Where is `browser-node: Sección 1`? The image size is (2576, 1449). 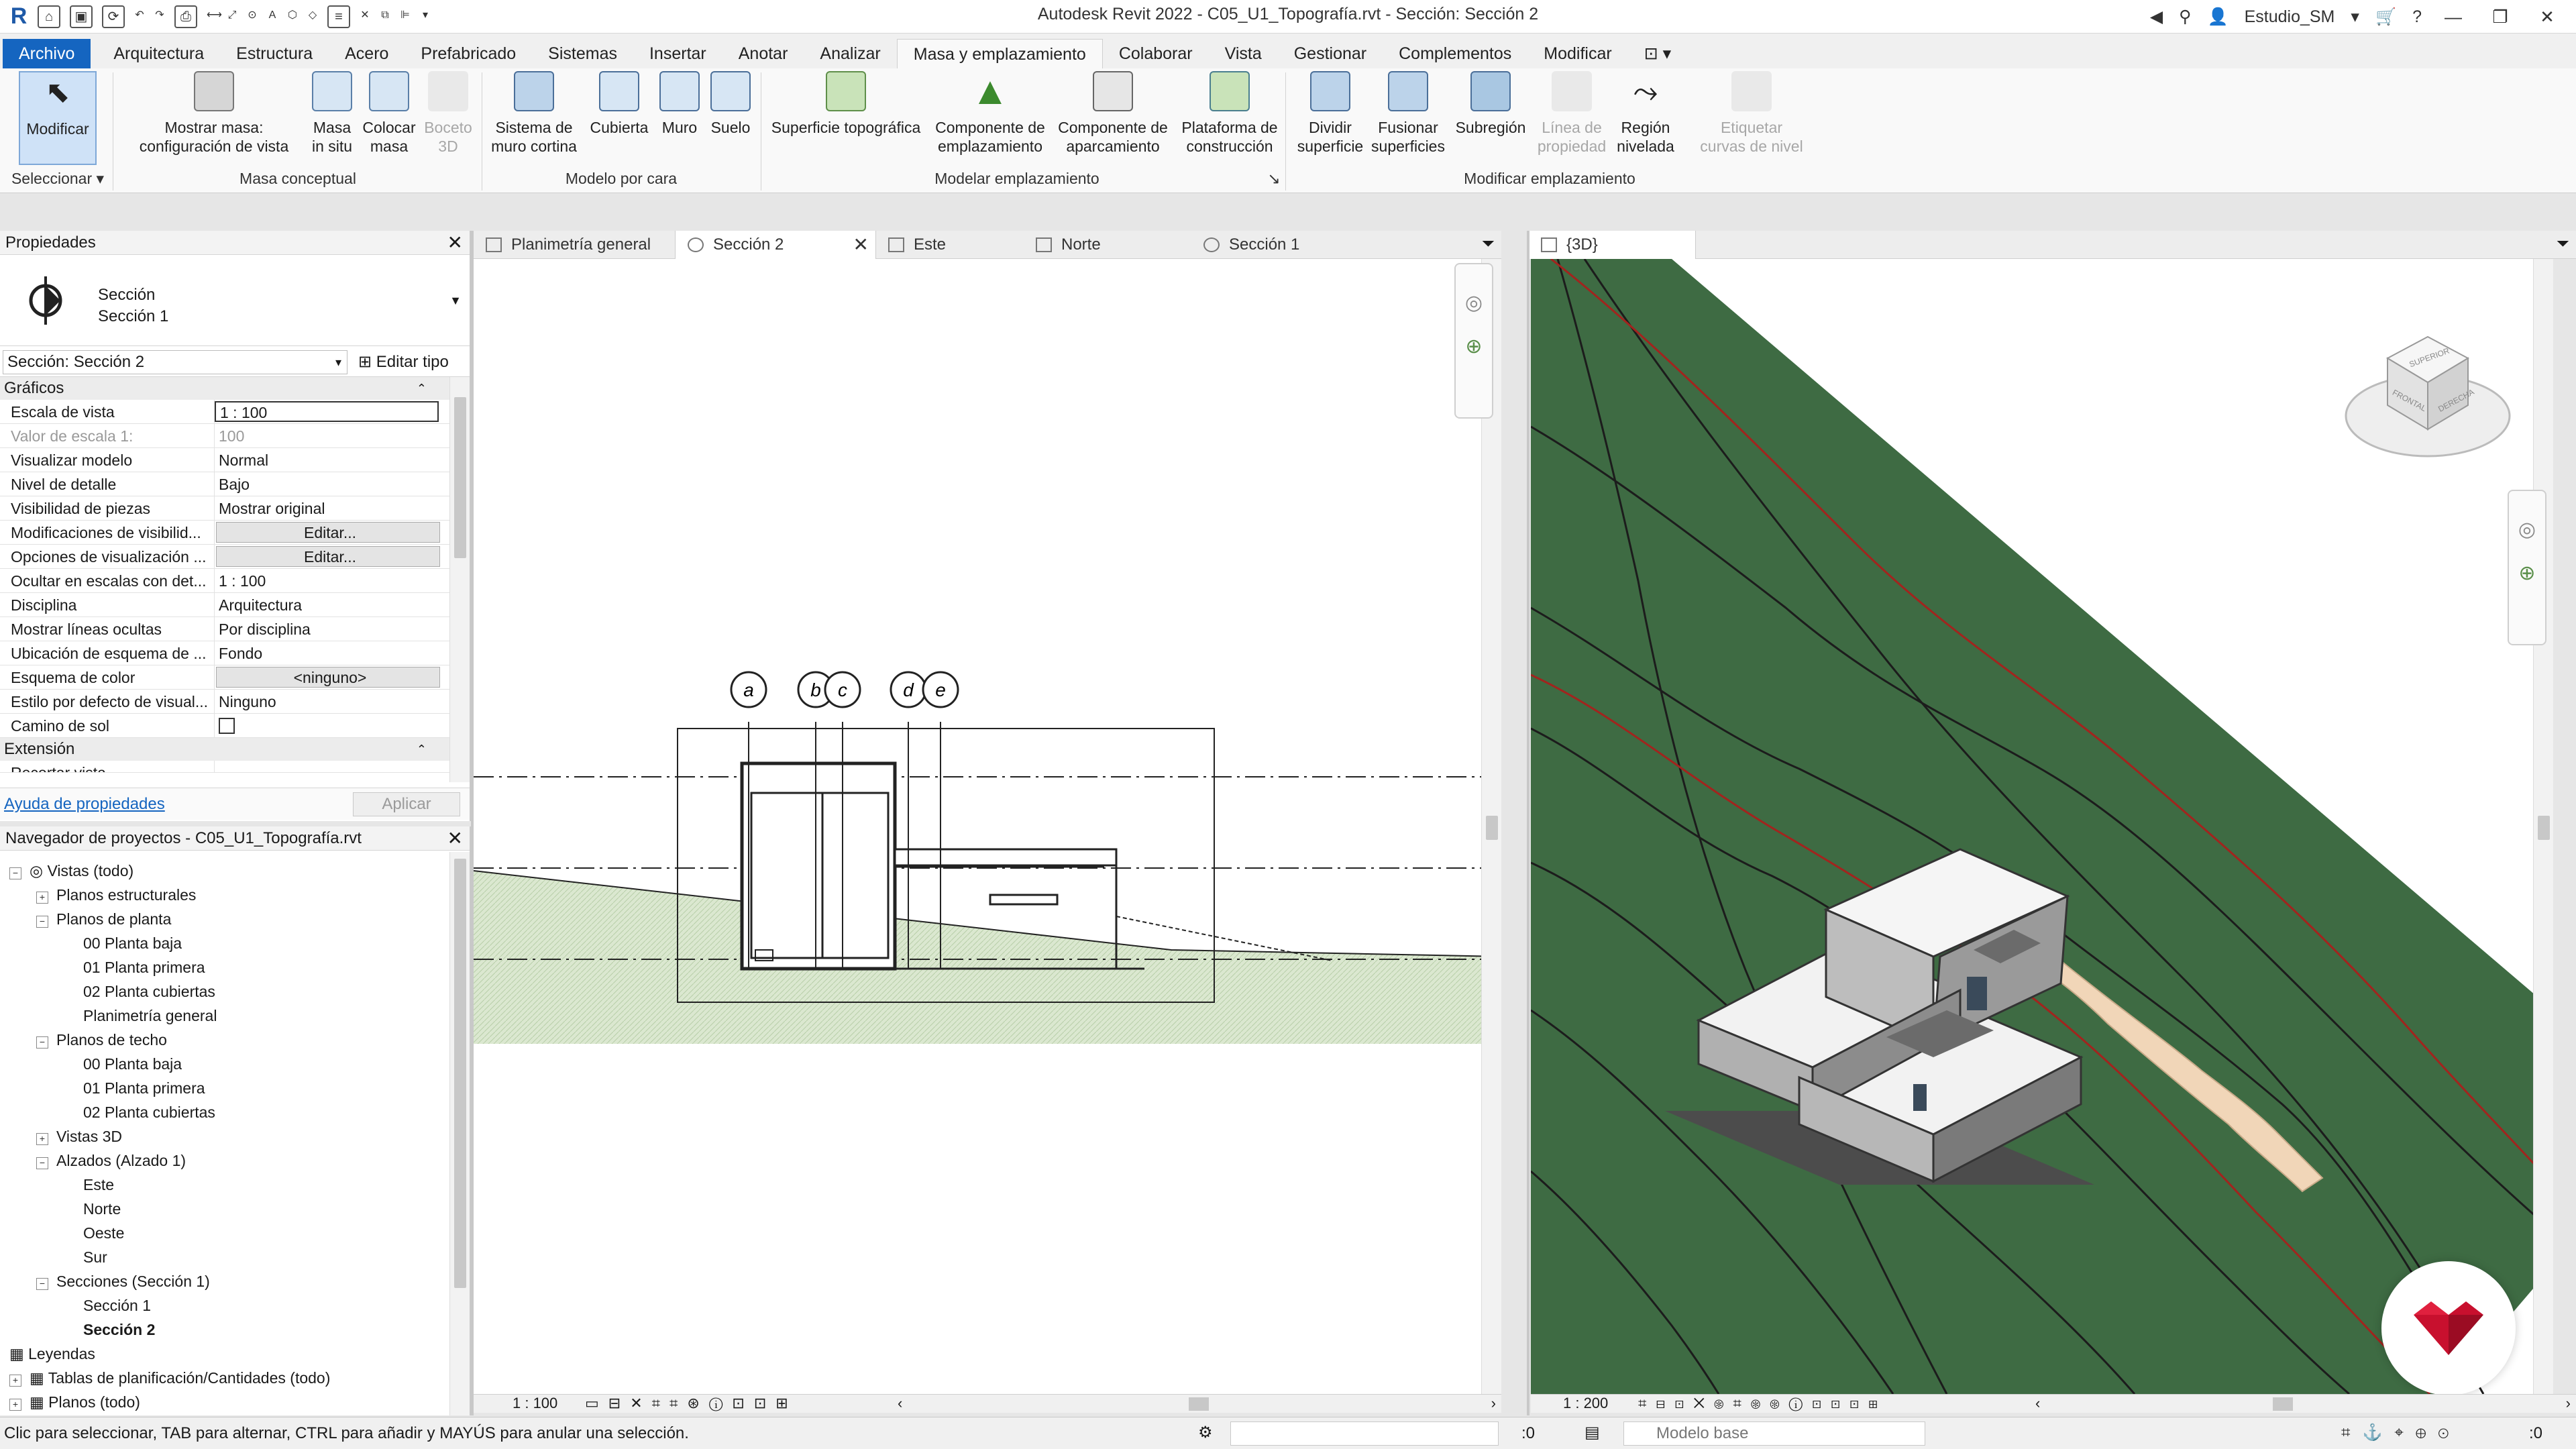 browser-node: Sección 1 is located at coordinates (107, 1305).